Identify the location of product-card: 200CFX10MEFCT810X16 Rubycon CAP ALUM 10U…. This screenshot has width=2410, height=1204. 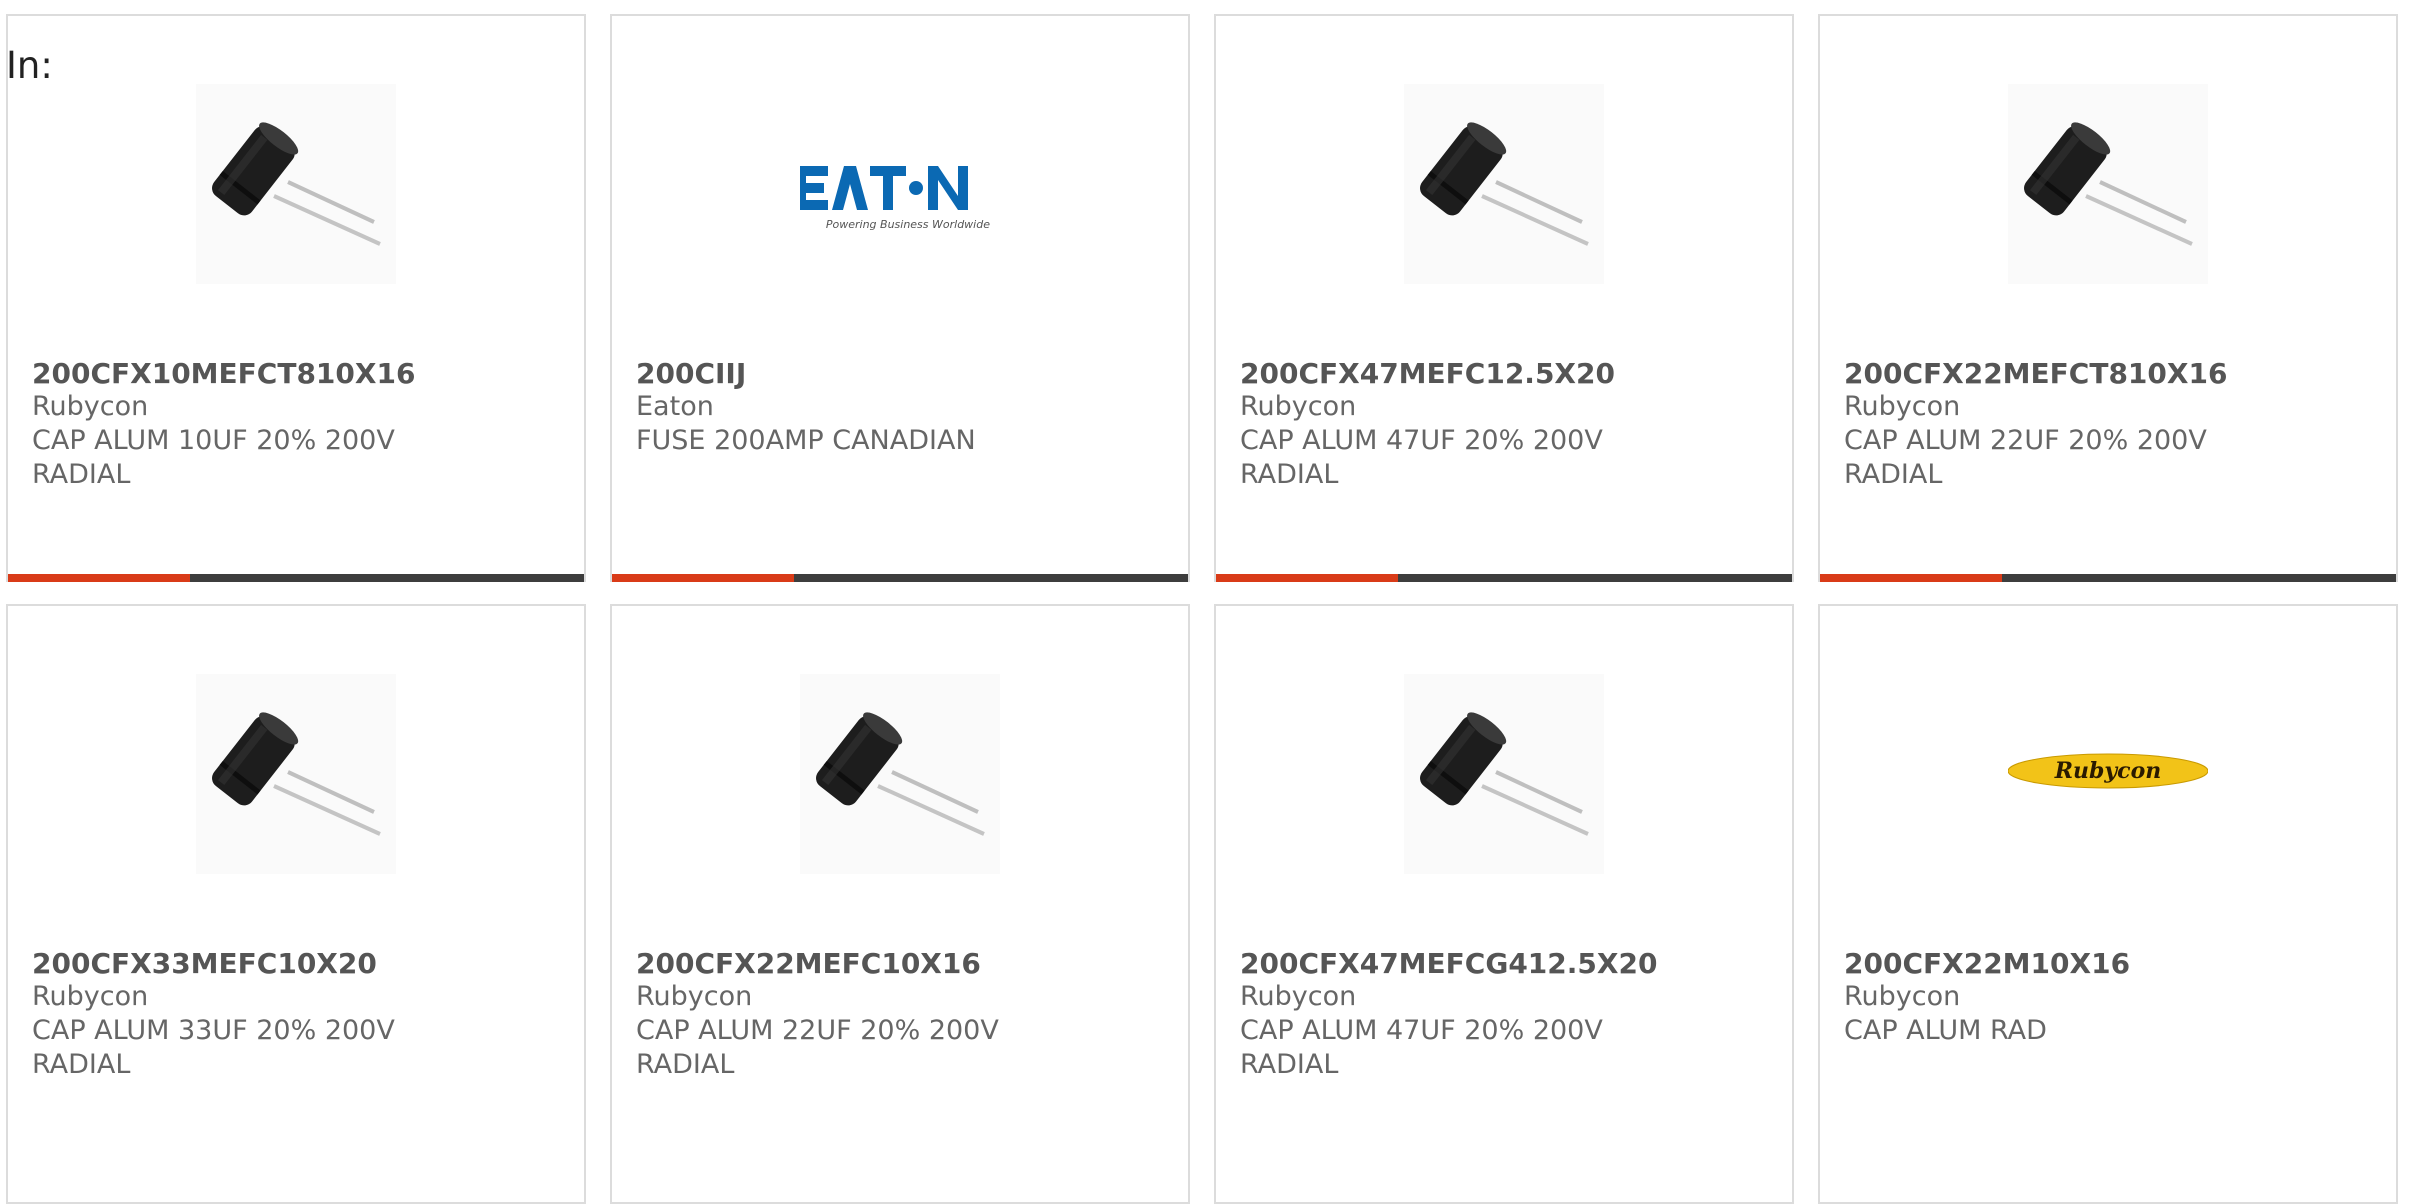
(296, 298).